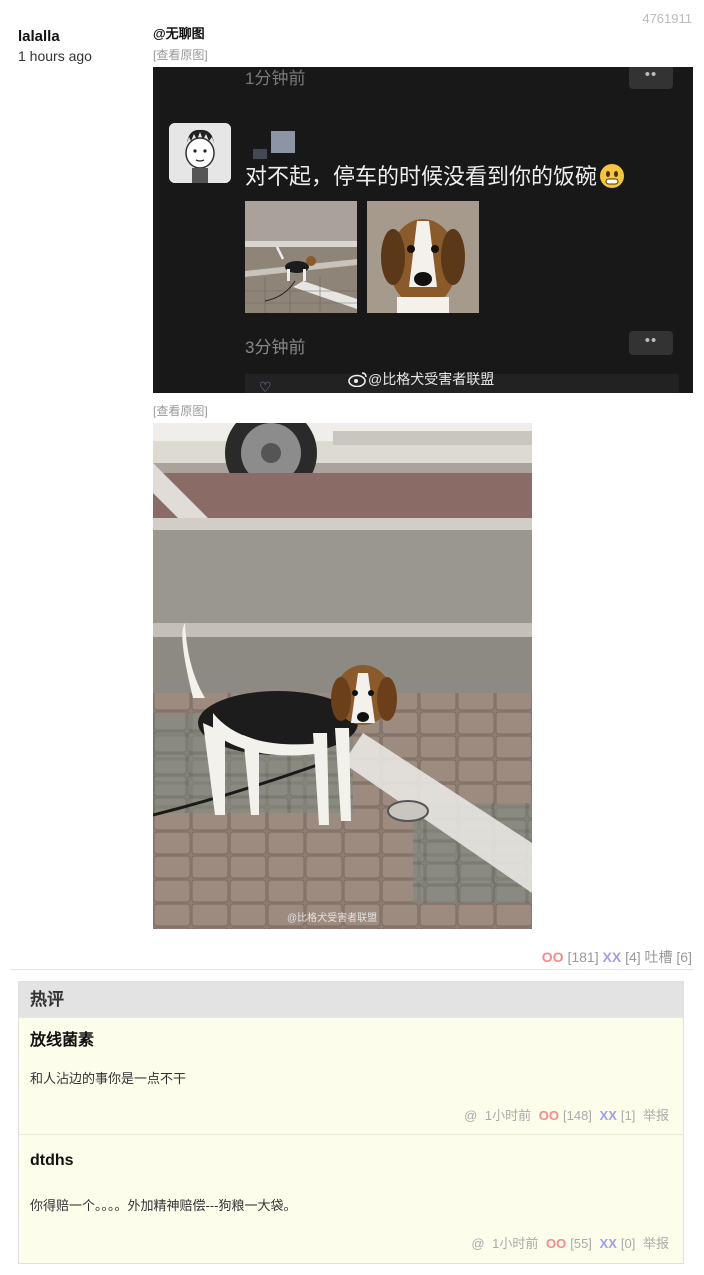  What do you see at coordinates (651, 343) in the screenshot?
I see `more-button-2: ••` at bounding box center [651, 343].